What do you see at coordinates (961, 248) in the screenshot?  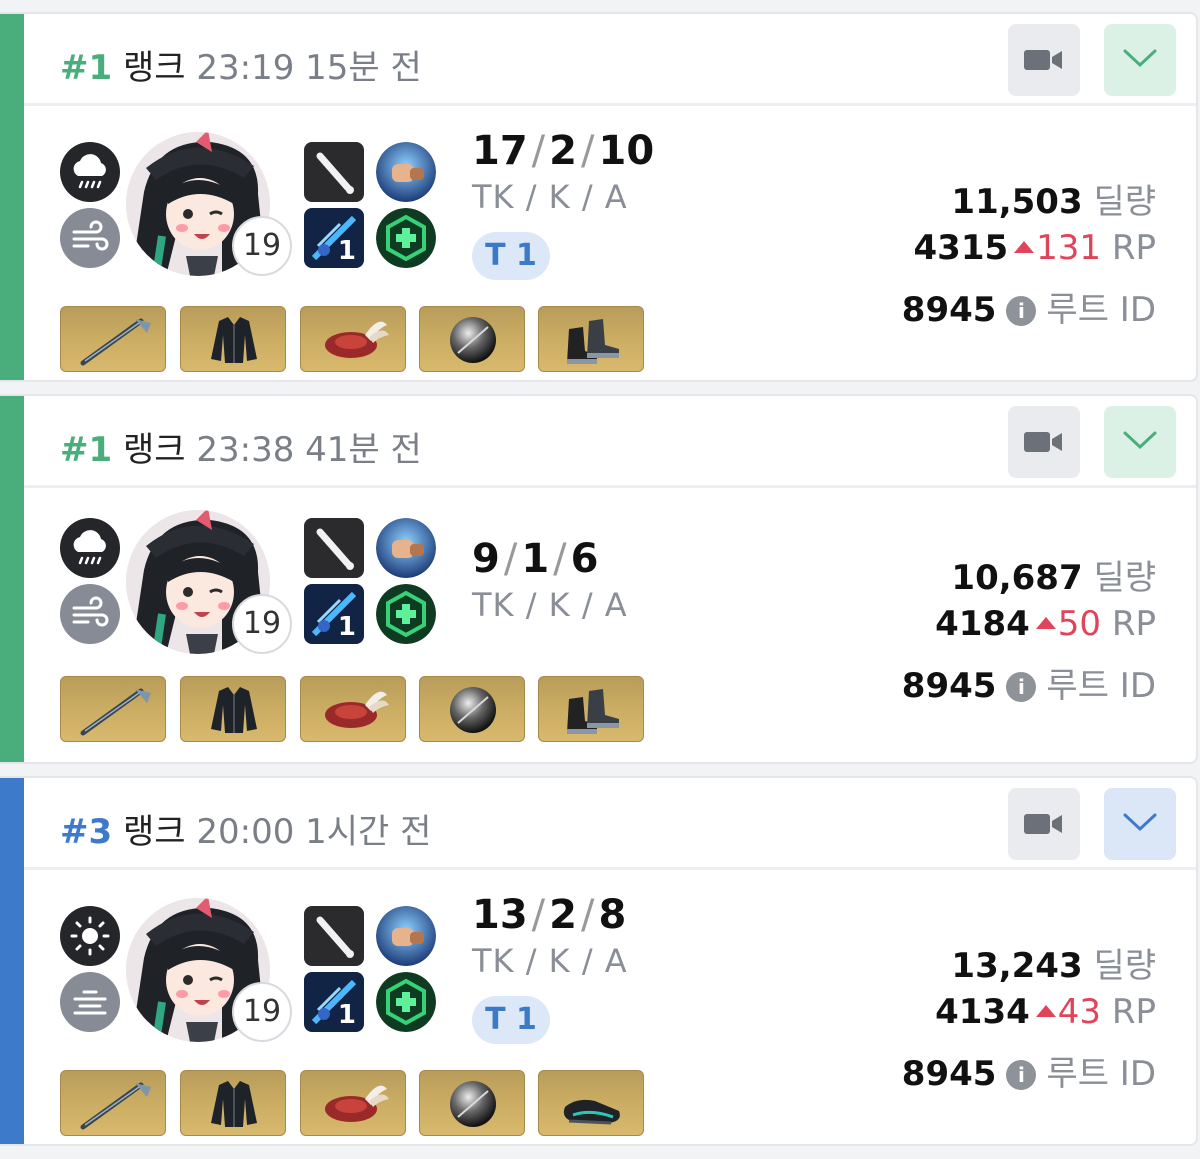 I see `rp-value: 4315` at bounding box center [961, 248].